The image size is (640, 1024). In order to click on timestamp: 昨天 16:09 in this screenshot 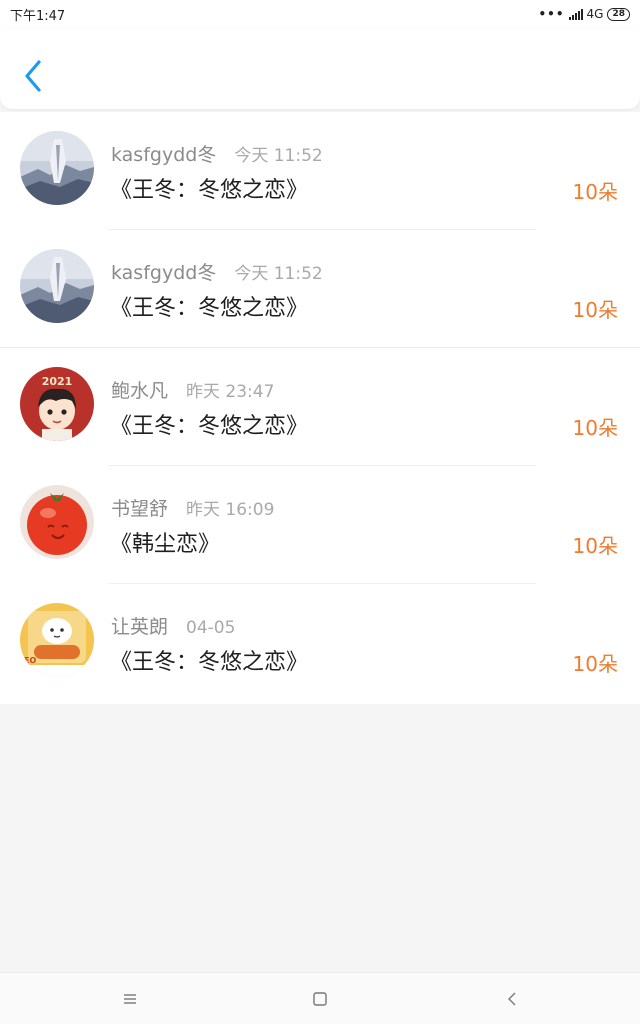, I will do `click(230, 510)`.